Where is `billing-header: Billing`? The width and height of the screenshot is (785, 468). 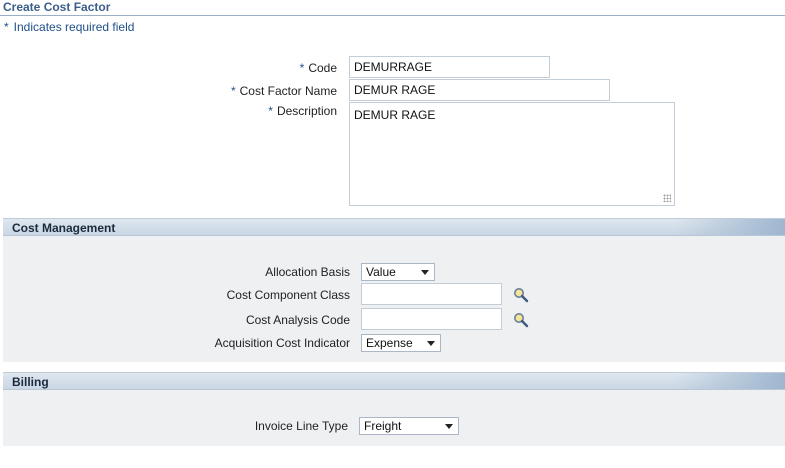 billing-header: Billing is located at coordinates (394, 381).